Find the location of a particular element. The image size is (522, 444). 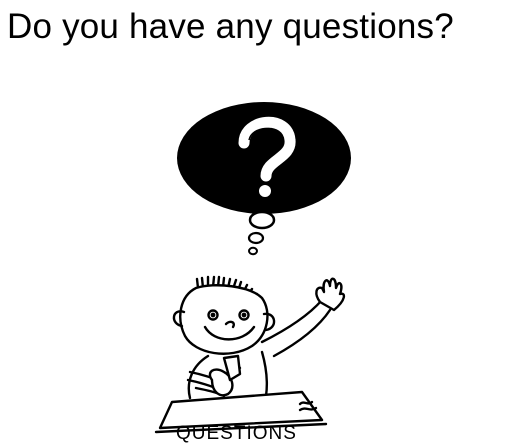

thought-bubble is located at coordinates (264, 179).